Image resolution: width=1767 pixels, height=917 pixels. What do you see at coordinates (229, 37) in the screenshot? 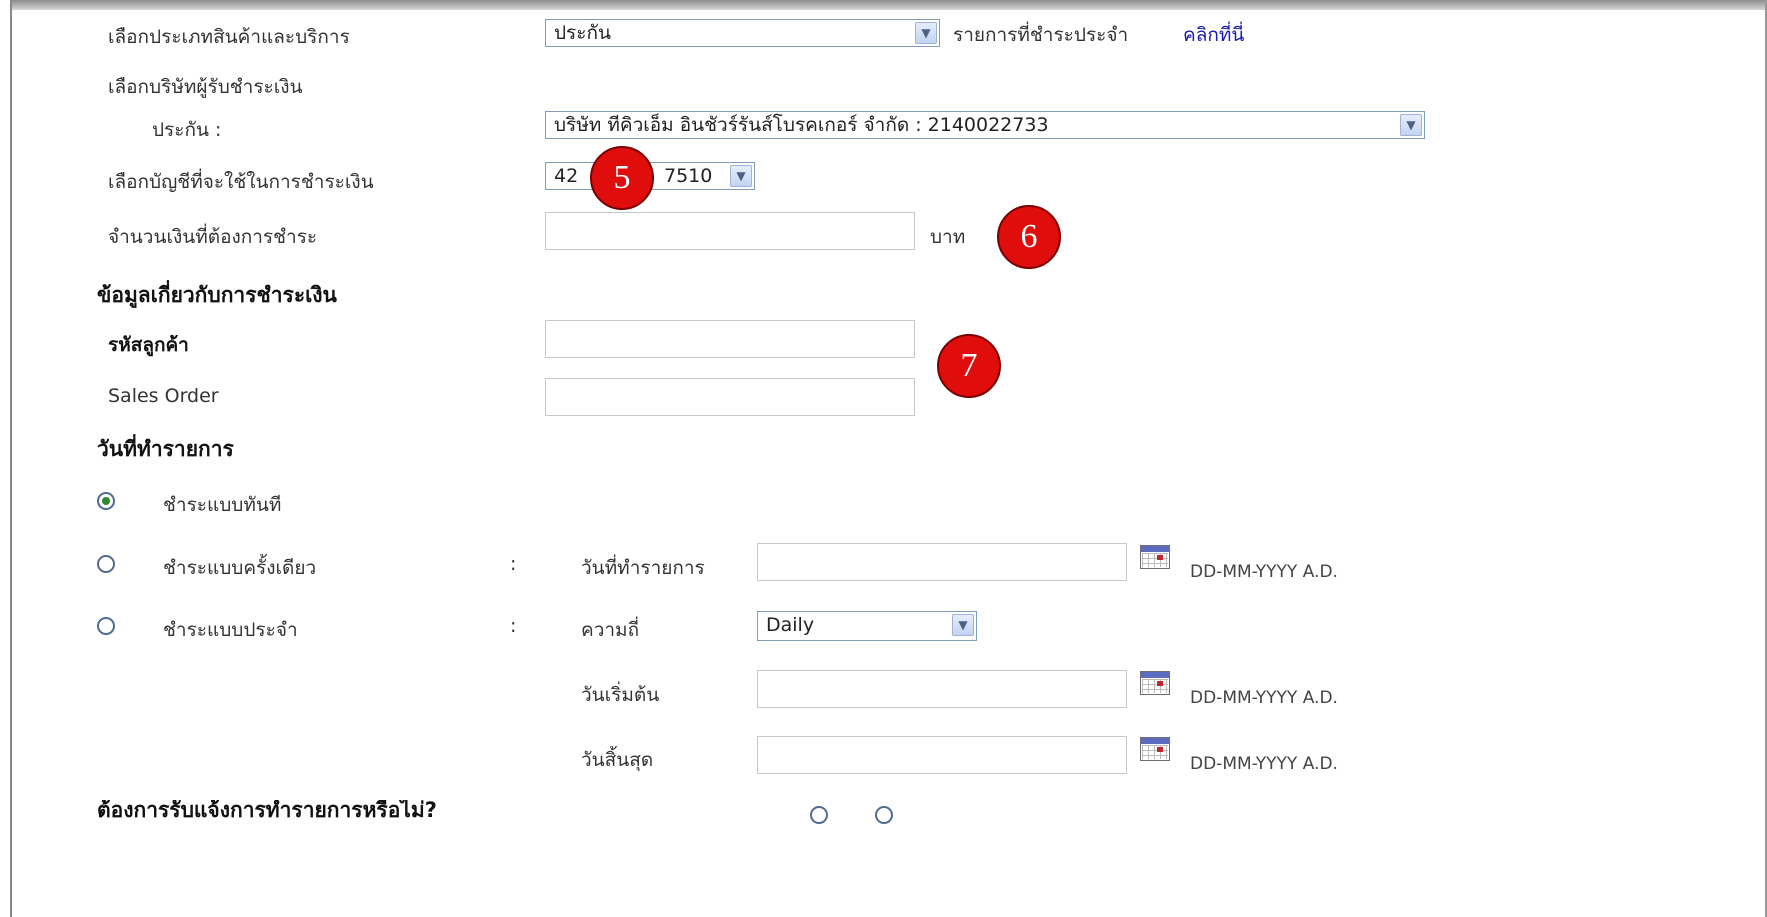
I see `service-type-label: เลือกประเภทสินค้าและบริการ` at bounding box center [229, 37].